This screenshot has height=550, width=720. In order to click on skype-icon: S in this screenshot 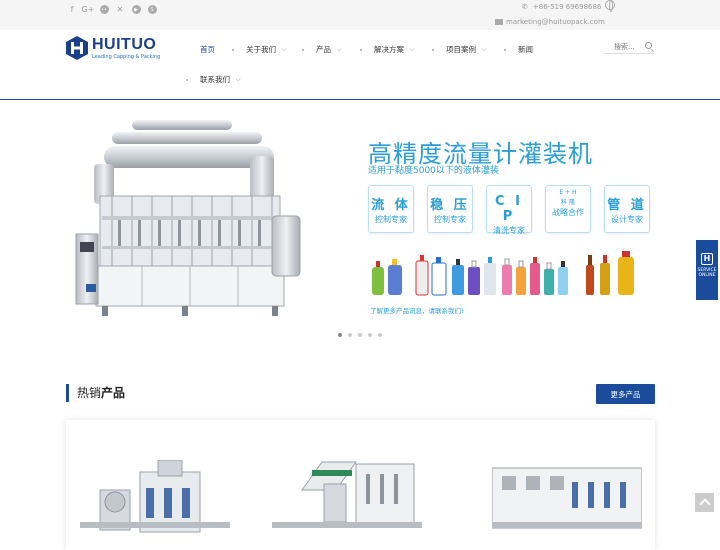, I will do `click(152, 9)`.